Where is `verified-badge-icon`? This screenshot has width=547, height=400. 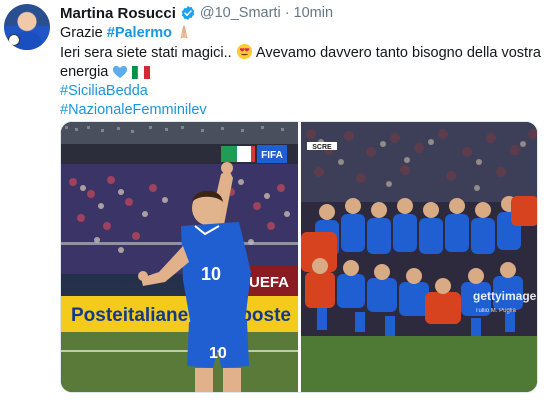
verified-badge-icon is located at coordinates (188, 13).